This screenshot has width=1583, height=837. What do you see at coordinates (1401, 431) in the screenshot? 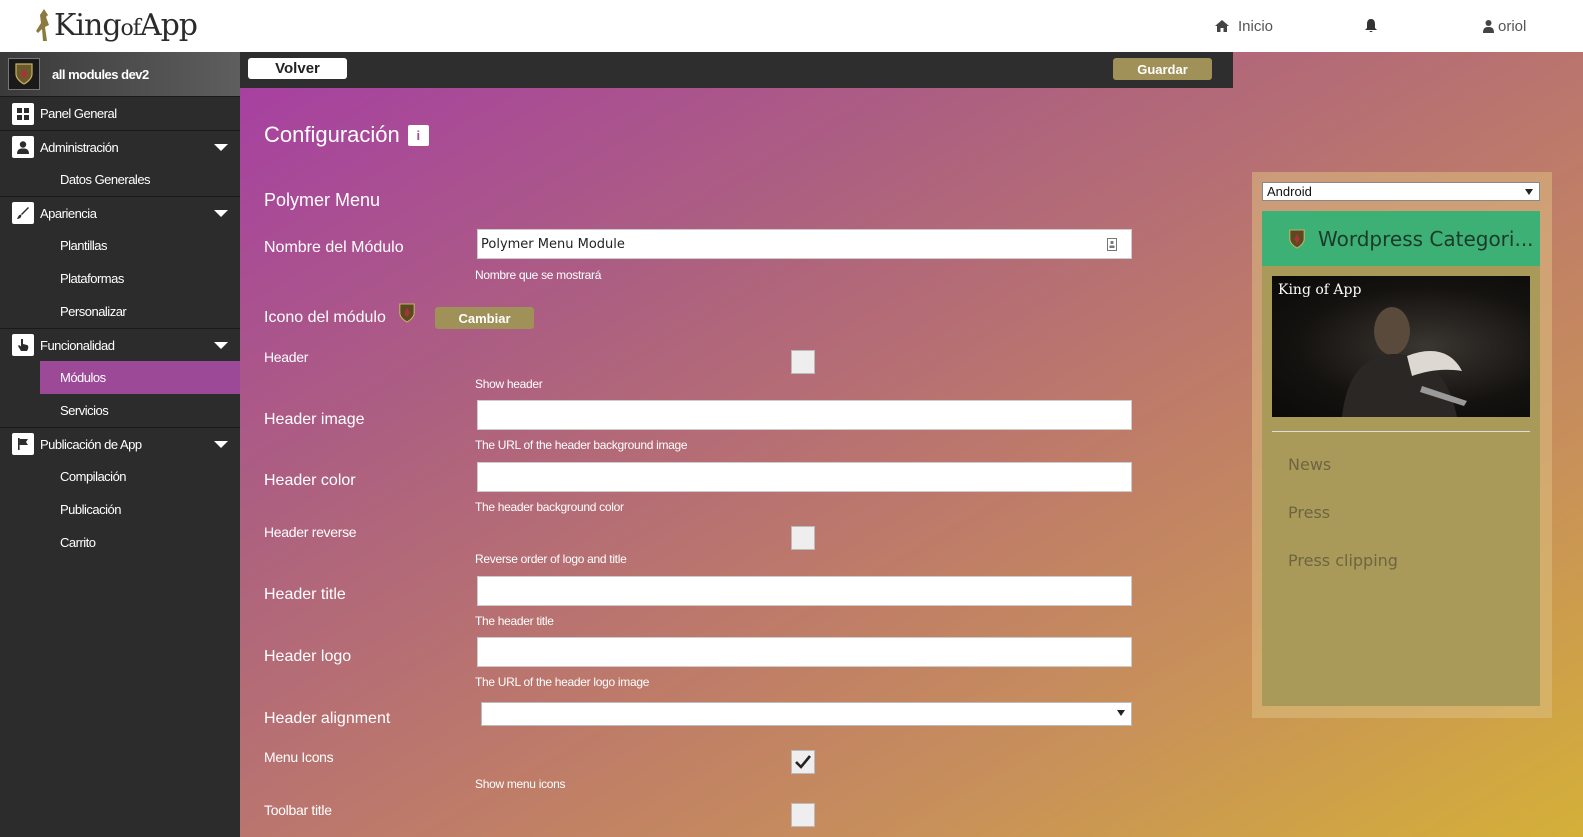
I see `preview-divider` at bounding box center [1401, 431].